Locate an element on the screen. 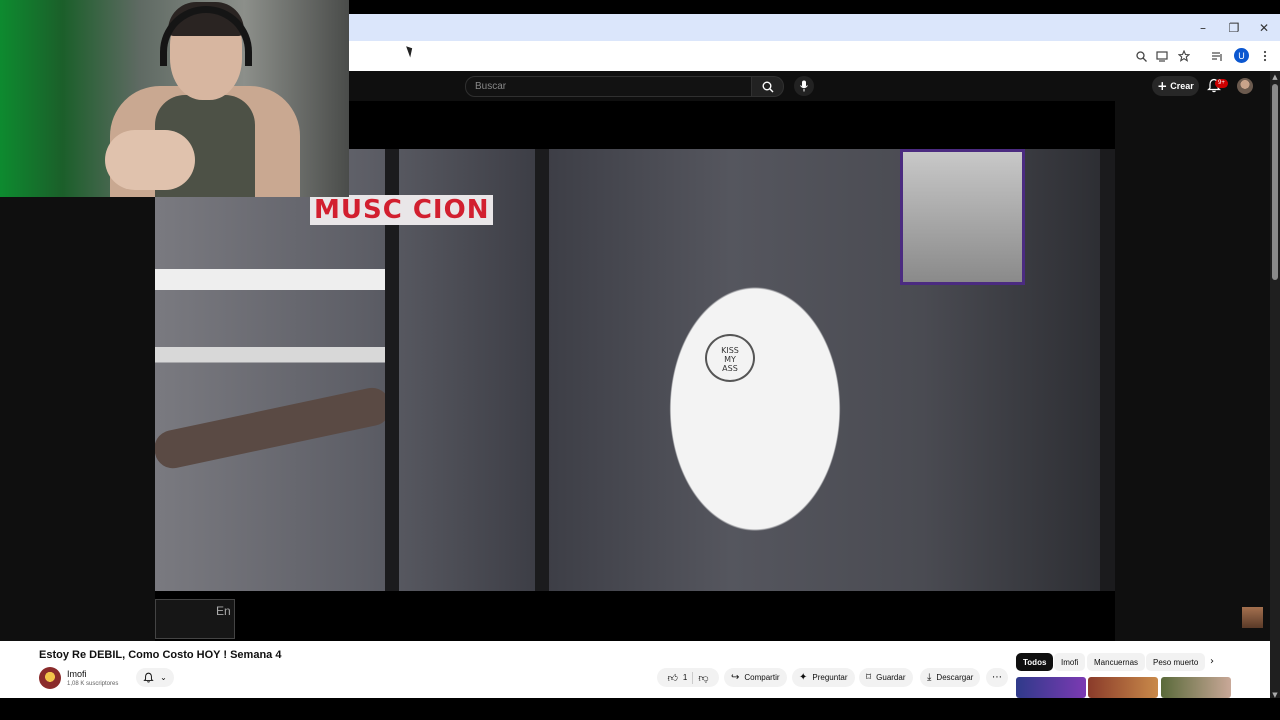 This screenshot has height=720, width=1280. share-label: Compartir is located at coordinates (762, 677).